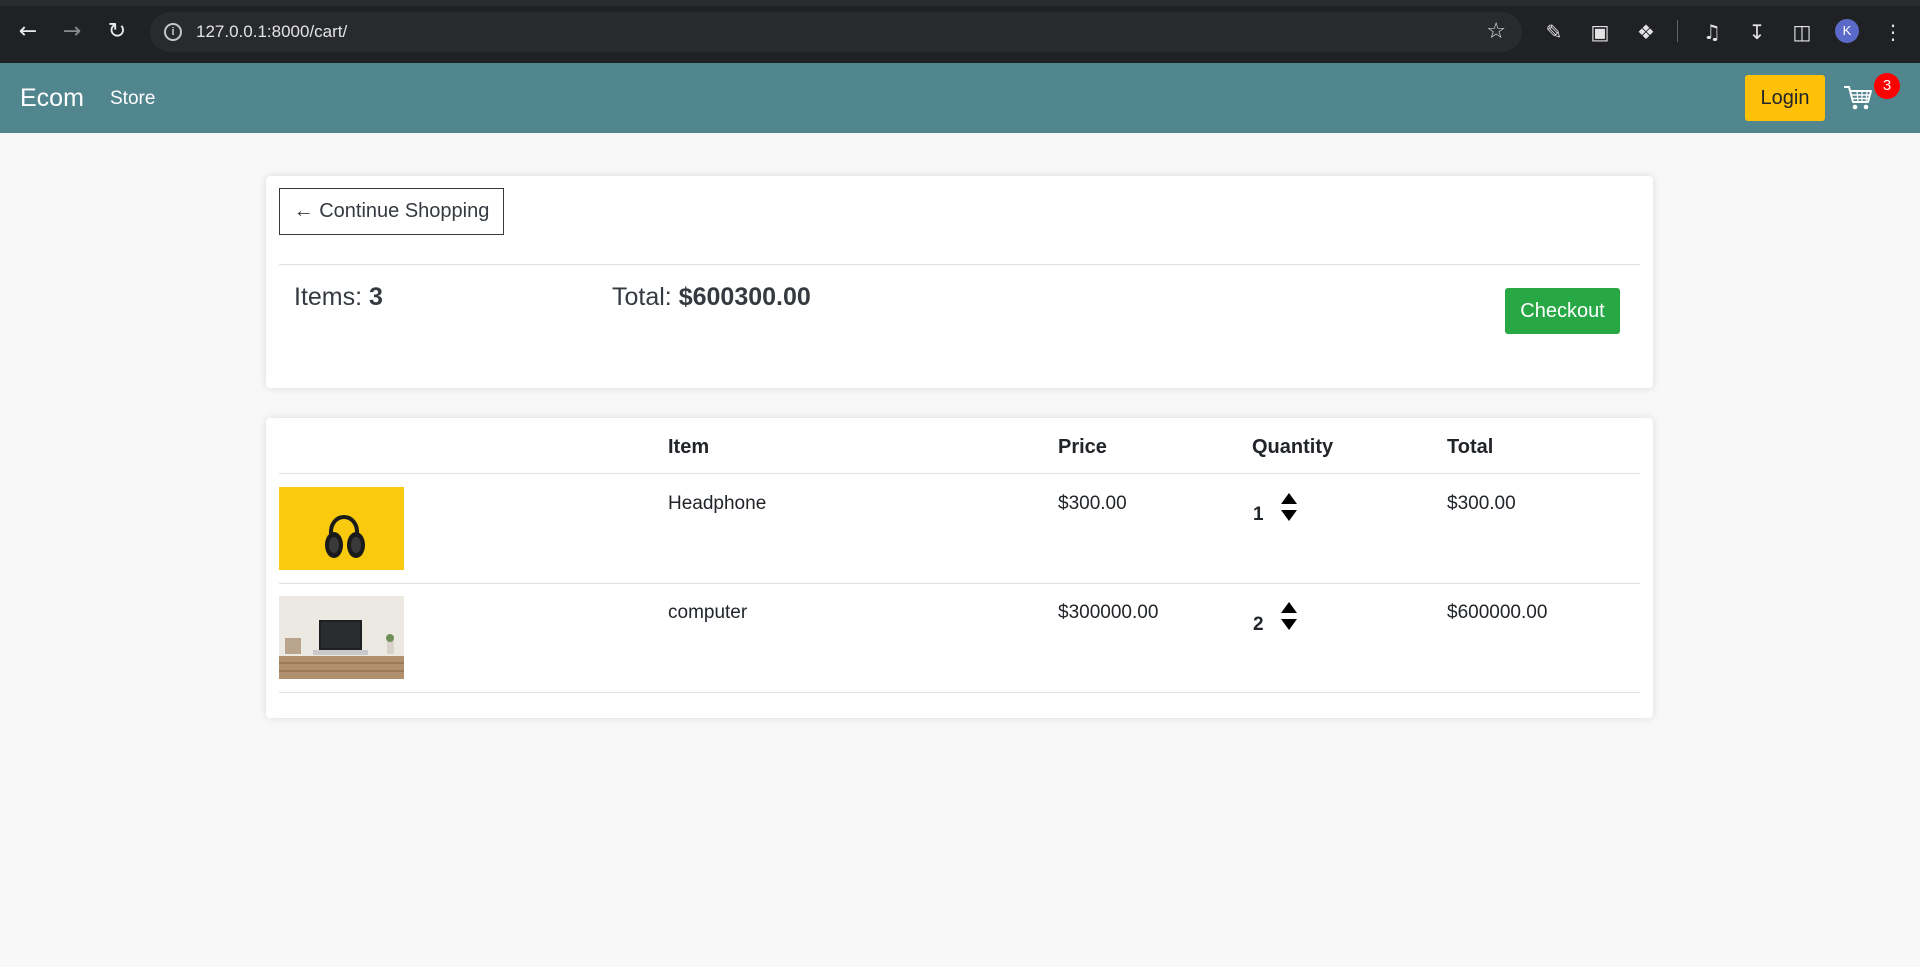 The width and height of the screenshot is (1920, 967). Describe the element at coordinates (132, 99) in the screenshot. I see `store-link: Store` at that location.